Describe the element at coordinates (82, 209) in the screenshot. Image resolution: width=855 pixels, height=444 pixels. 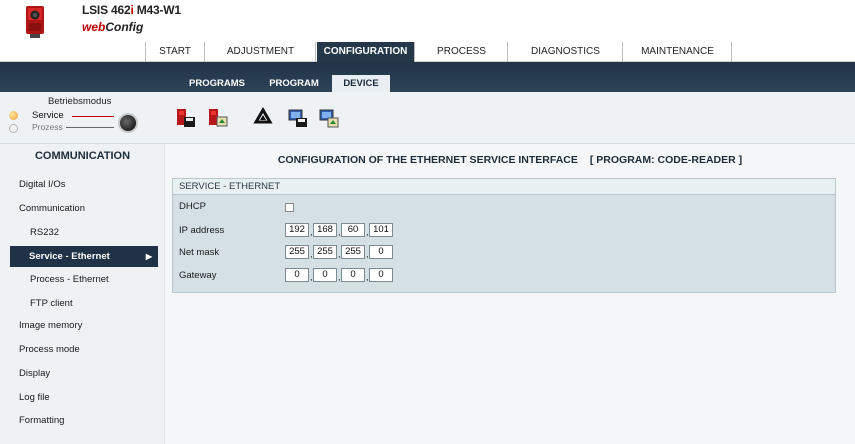
I see `sidebar-item-communication: Communication` at that location.